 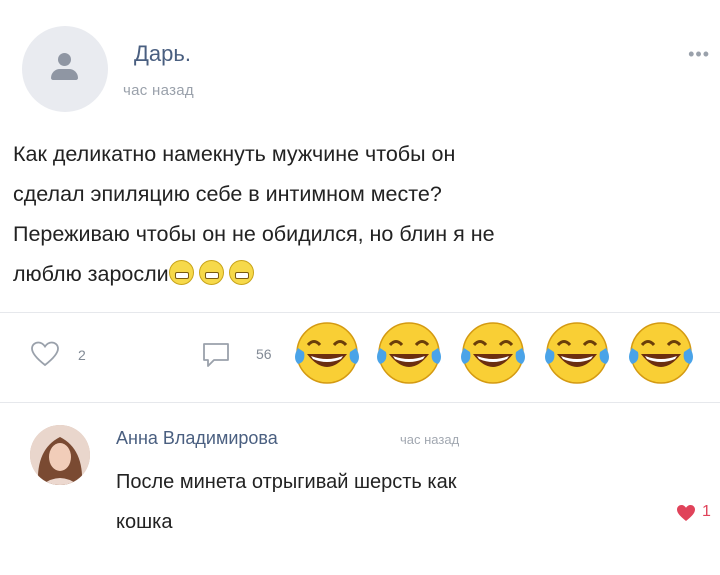 What do you see at coordinates (197, 438) in the screenshot?
I see `commenter-name: Анна Владимирова` at bounding box center [197, 438].